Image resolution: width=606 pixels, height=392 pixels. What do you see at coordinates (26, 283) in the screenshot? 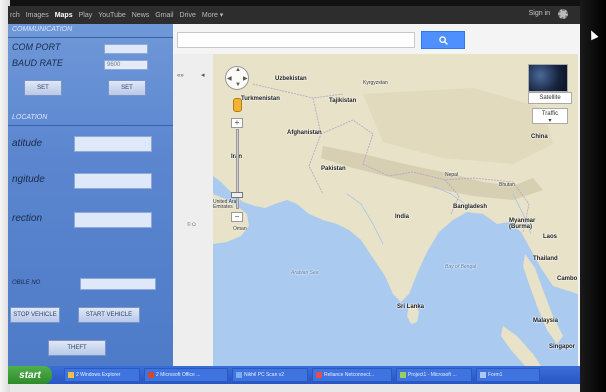
I see `mobile-no-label: OBILE NO` at bounding box center [26, 283].